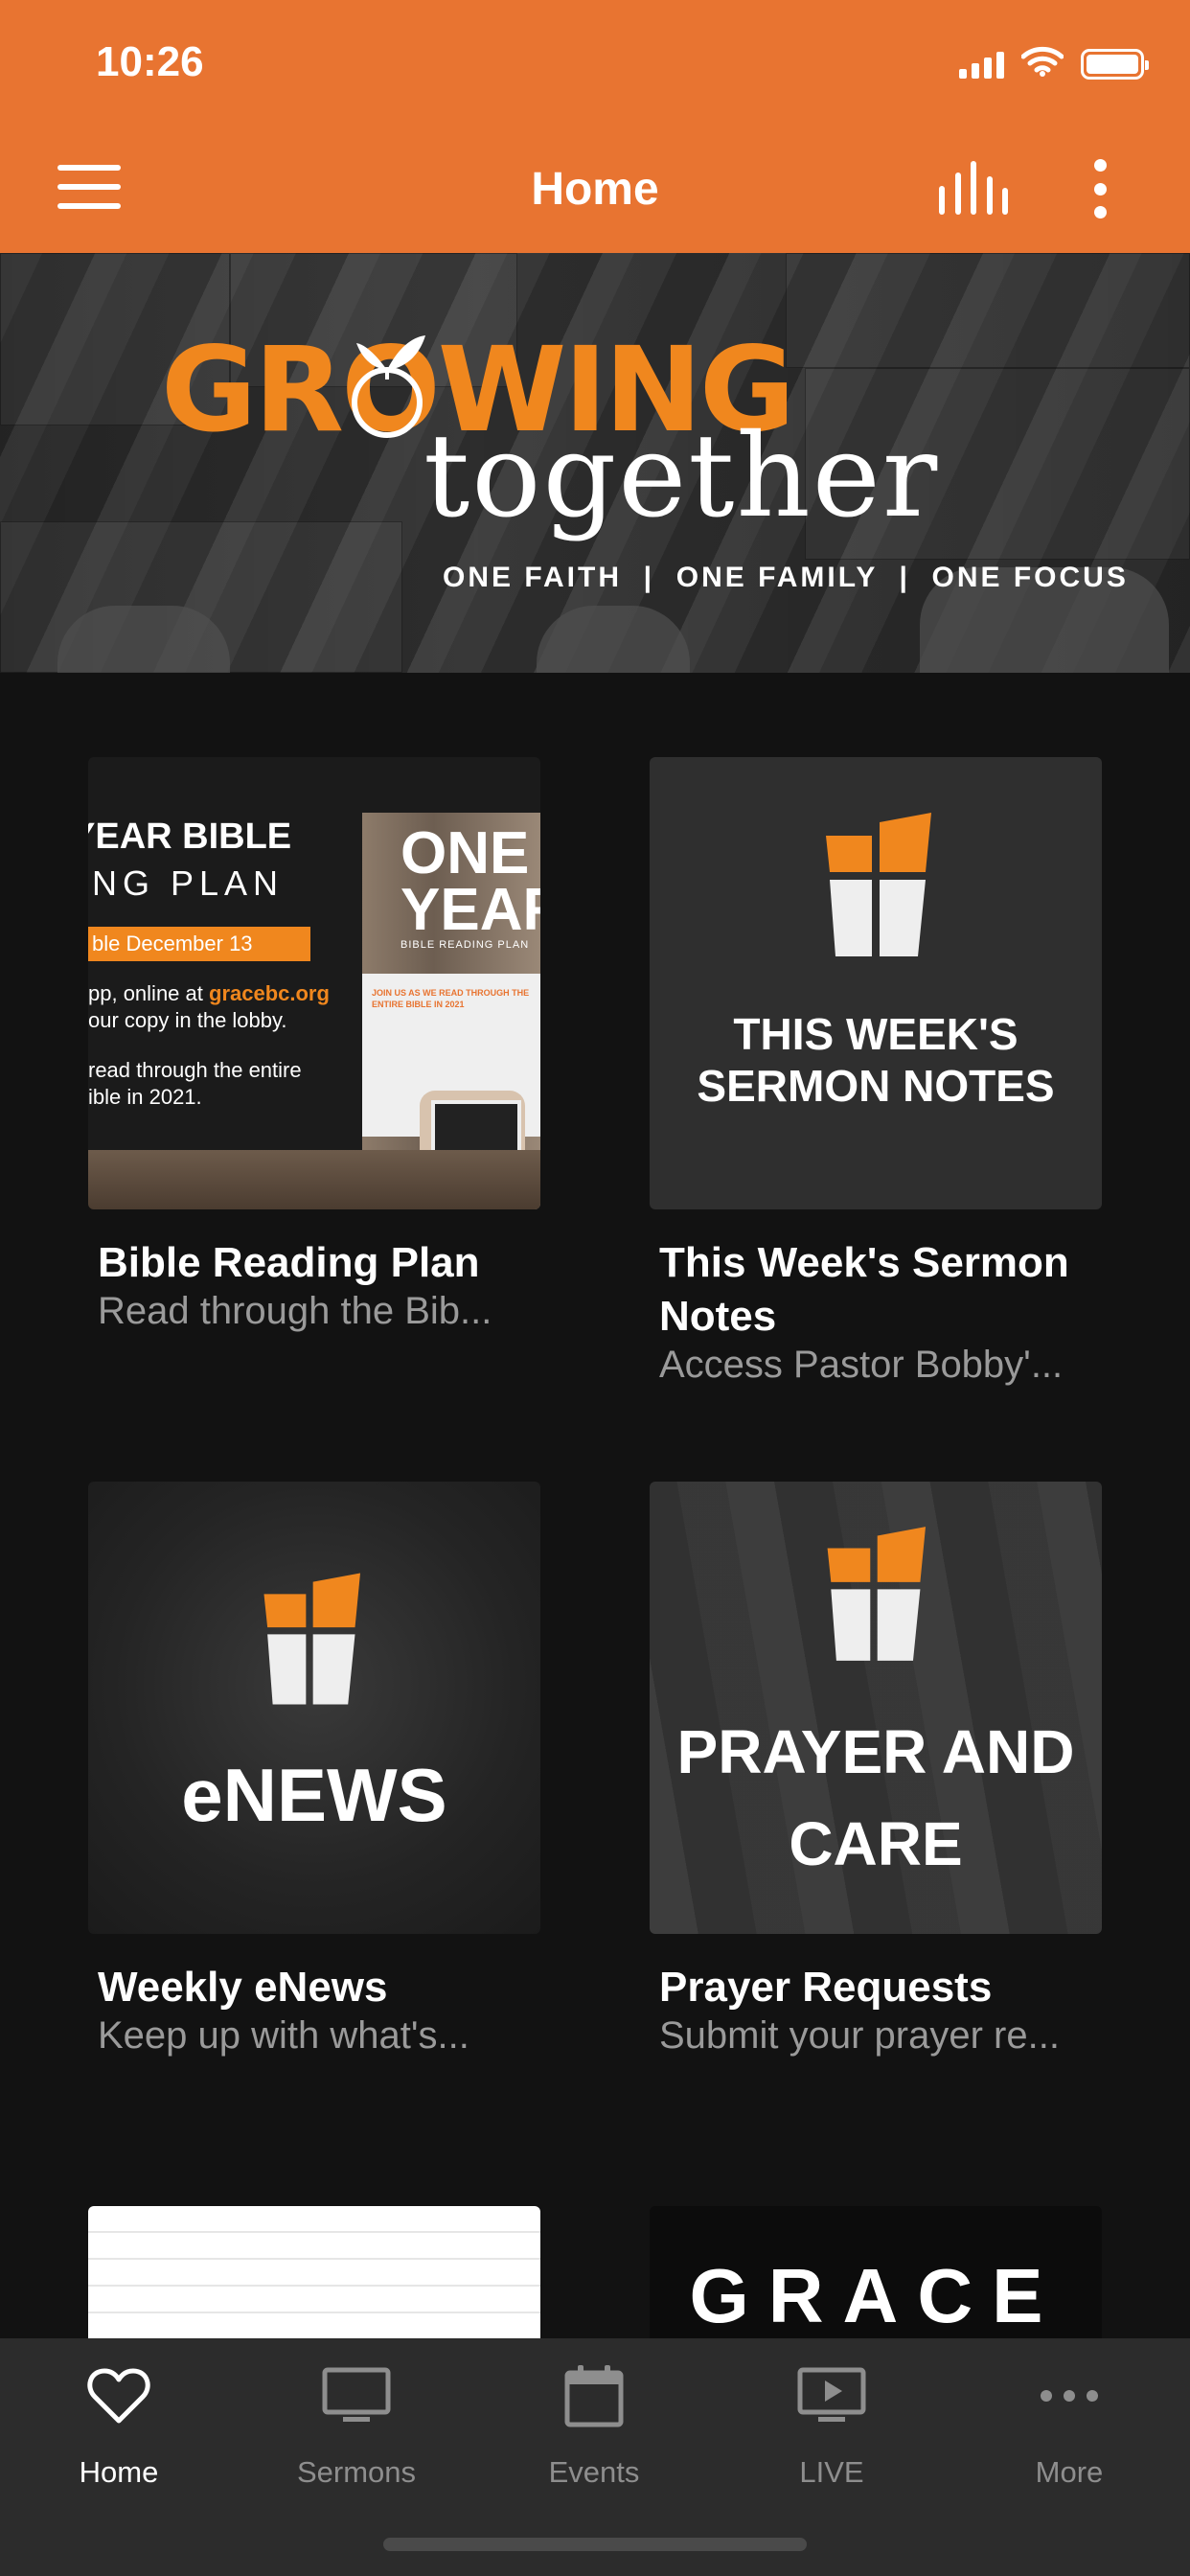  Describe the element at coordinates (832, 2472) in the screenshot. I see `tab-label: LIVE` at that location.